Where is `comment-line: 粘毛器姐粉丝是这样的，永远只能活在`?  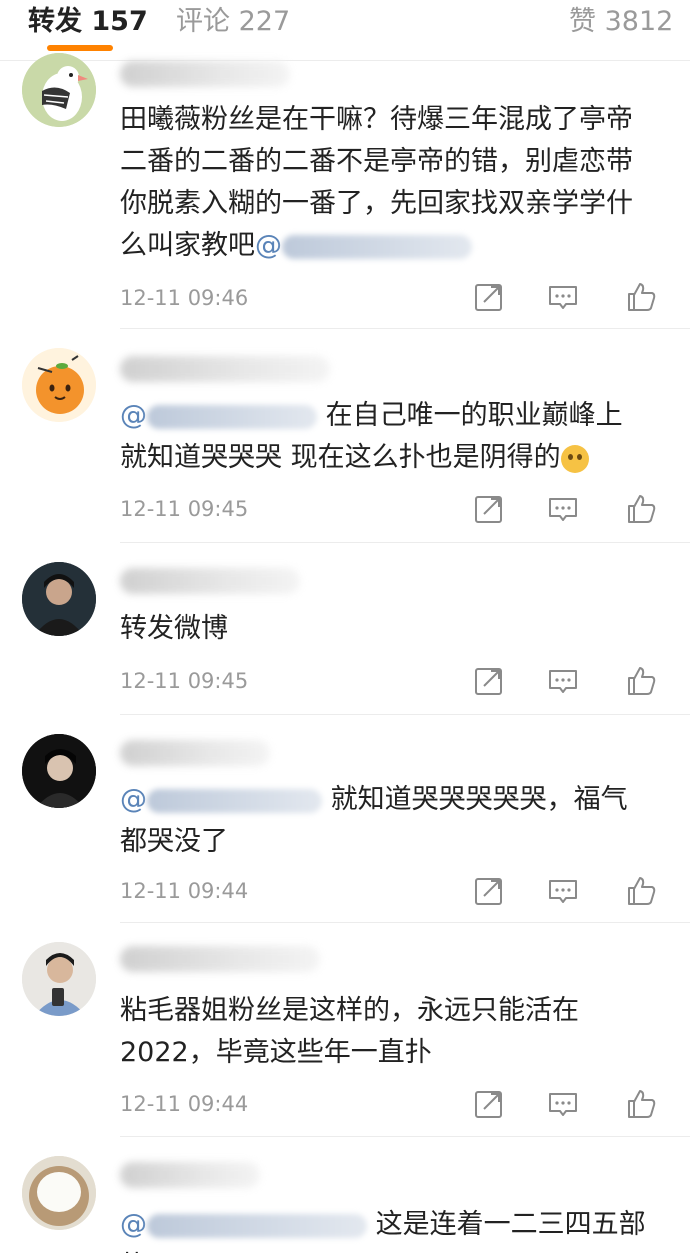 comment-line: 粘毛器姐粉丝是这样的，永远只能活在 is located at coordinates (349, 1010).